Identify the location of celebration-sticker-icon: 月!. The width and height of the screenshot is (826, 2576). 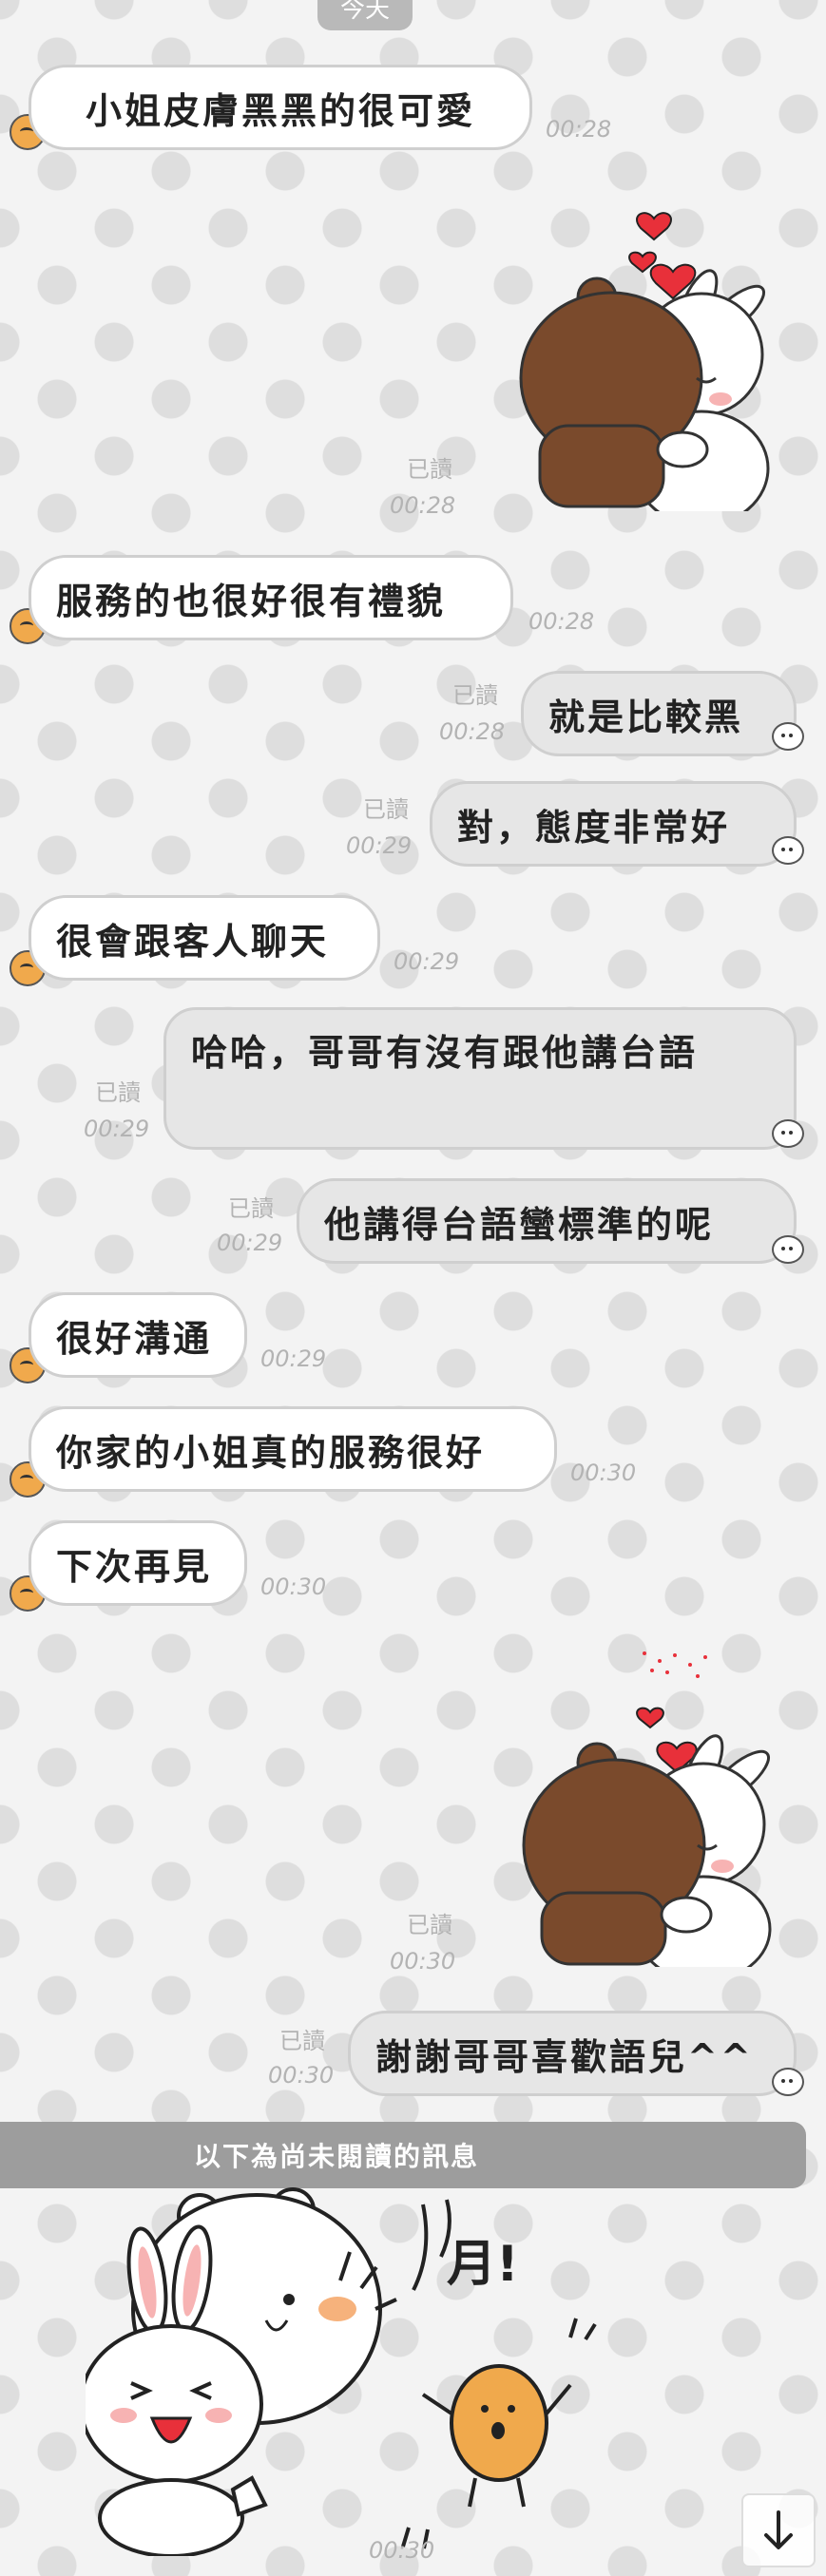
(338, 2372).